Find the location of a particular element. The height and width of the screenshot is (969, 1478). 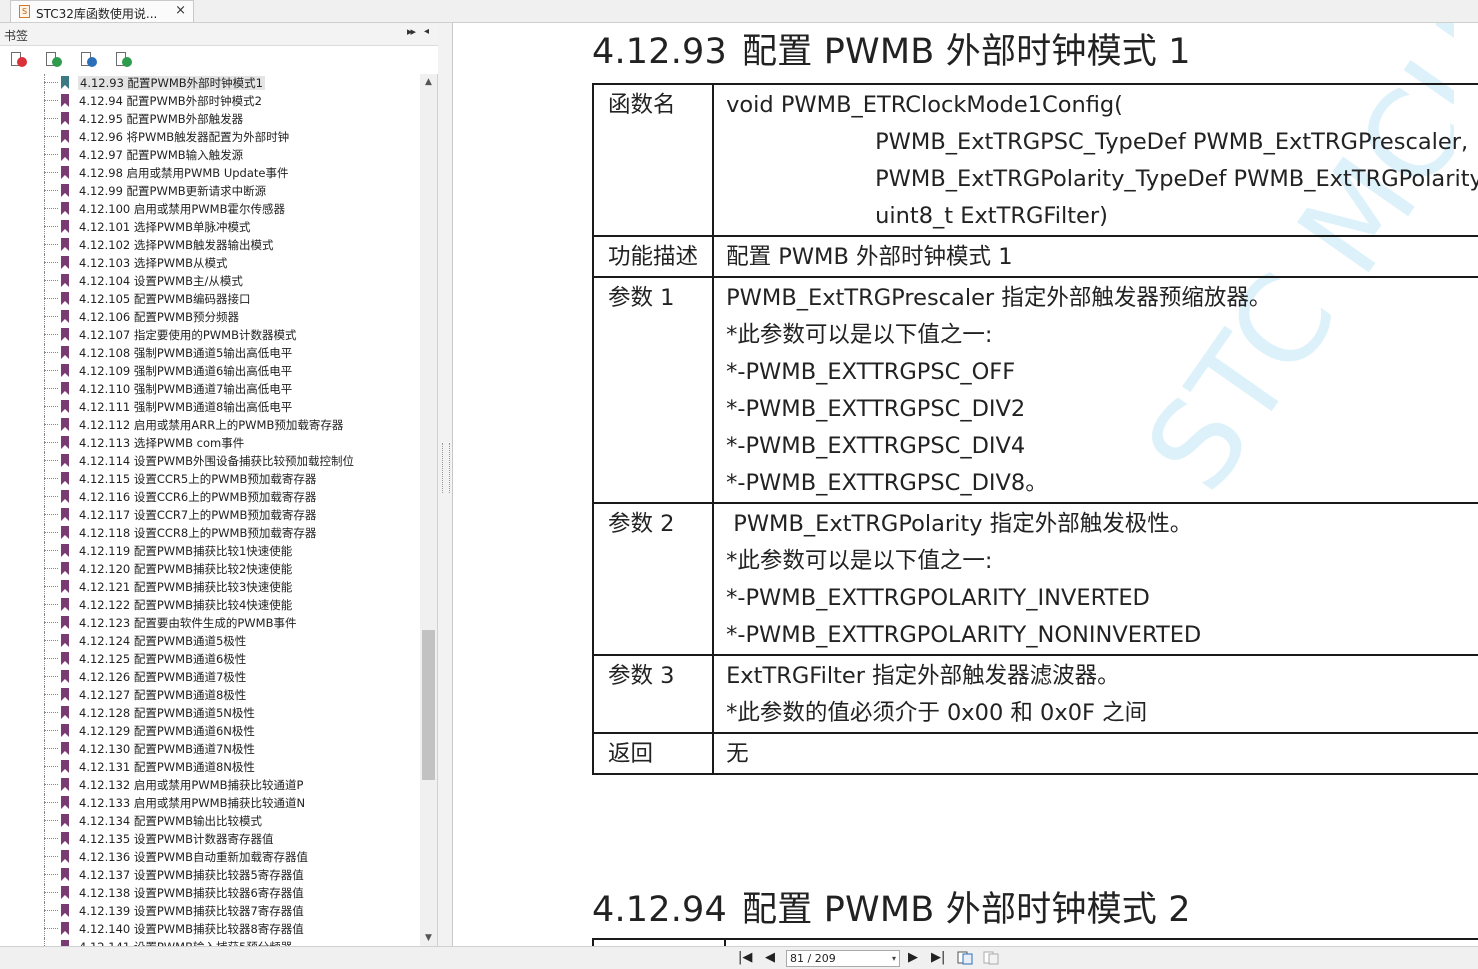

value-line: void PWMB_ETRClockMode1Config( is located at coordinates (924, 105).